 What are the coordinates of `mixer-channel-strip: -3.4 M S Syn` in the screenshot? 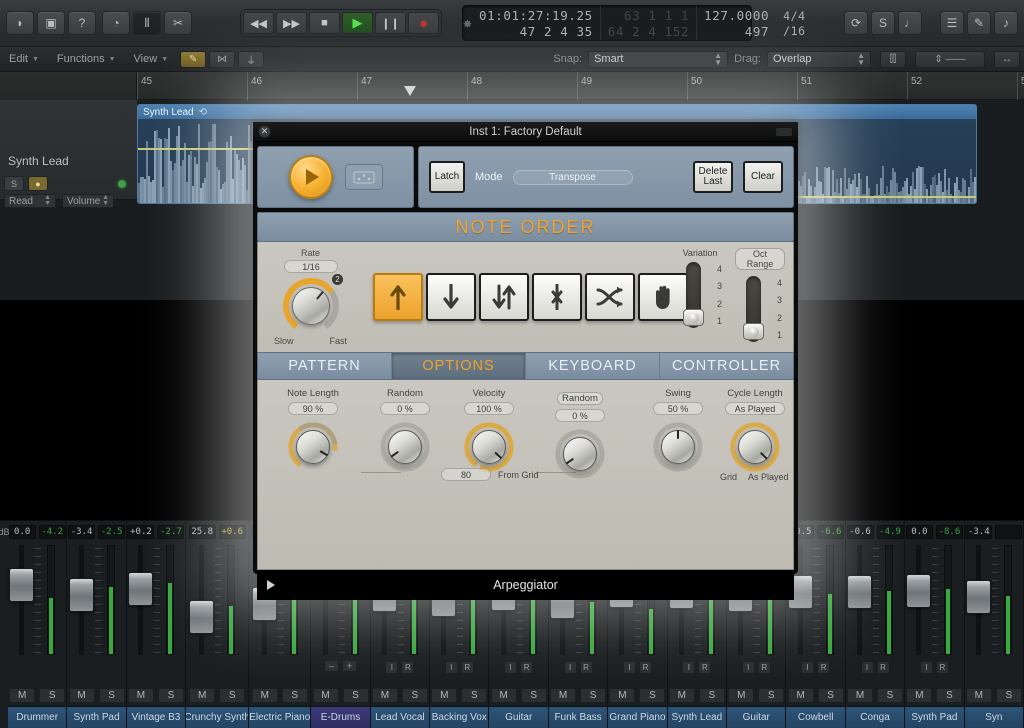 It's located at (994, 624).